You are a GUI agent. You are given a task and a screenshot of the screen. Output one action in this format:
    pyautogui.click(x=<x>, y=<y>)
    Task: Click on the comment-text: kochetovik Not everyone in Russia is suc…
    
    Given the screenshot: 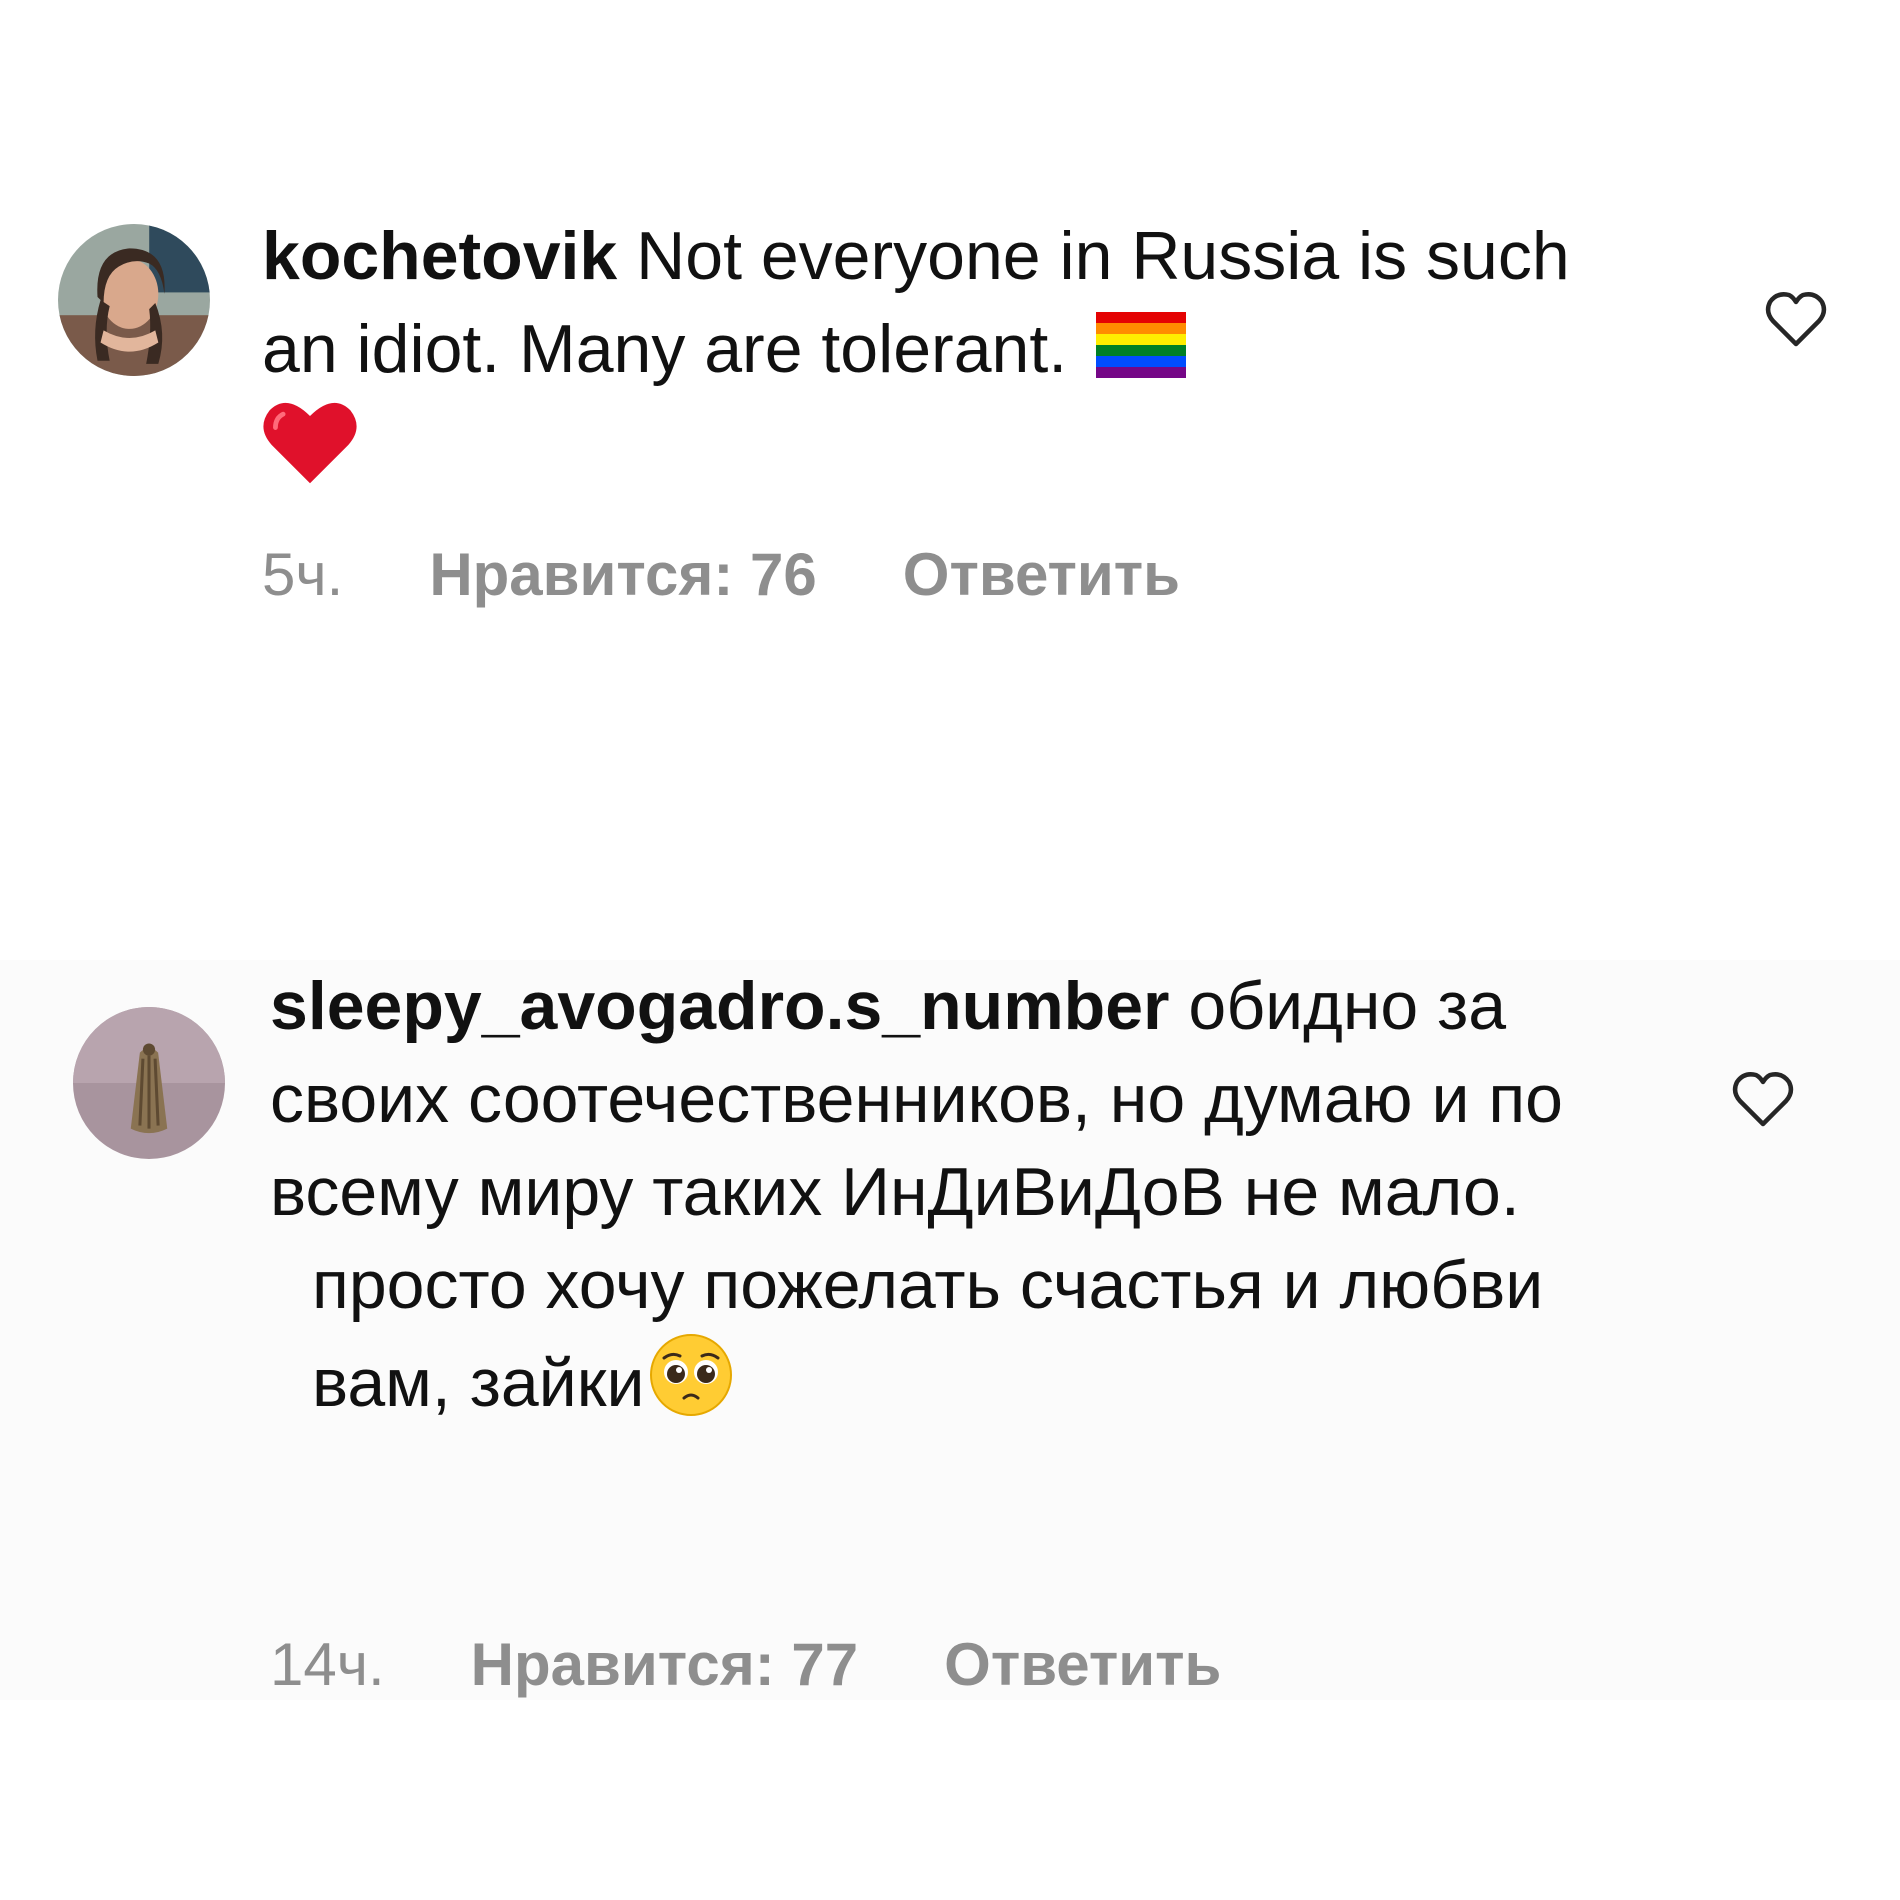 What is the action you would take?
    pyautogui.click(x=952, y=353)
    